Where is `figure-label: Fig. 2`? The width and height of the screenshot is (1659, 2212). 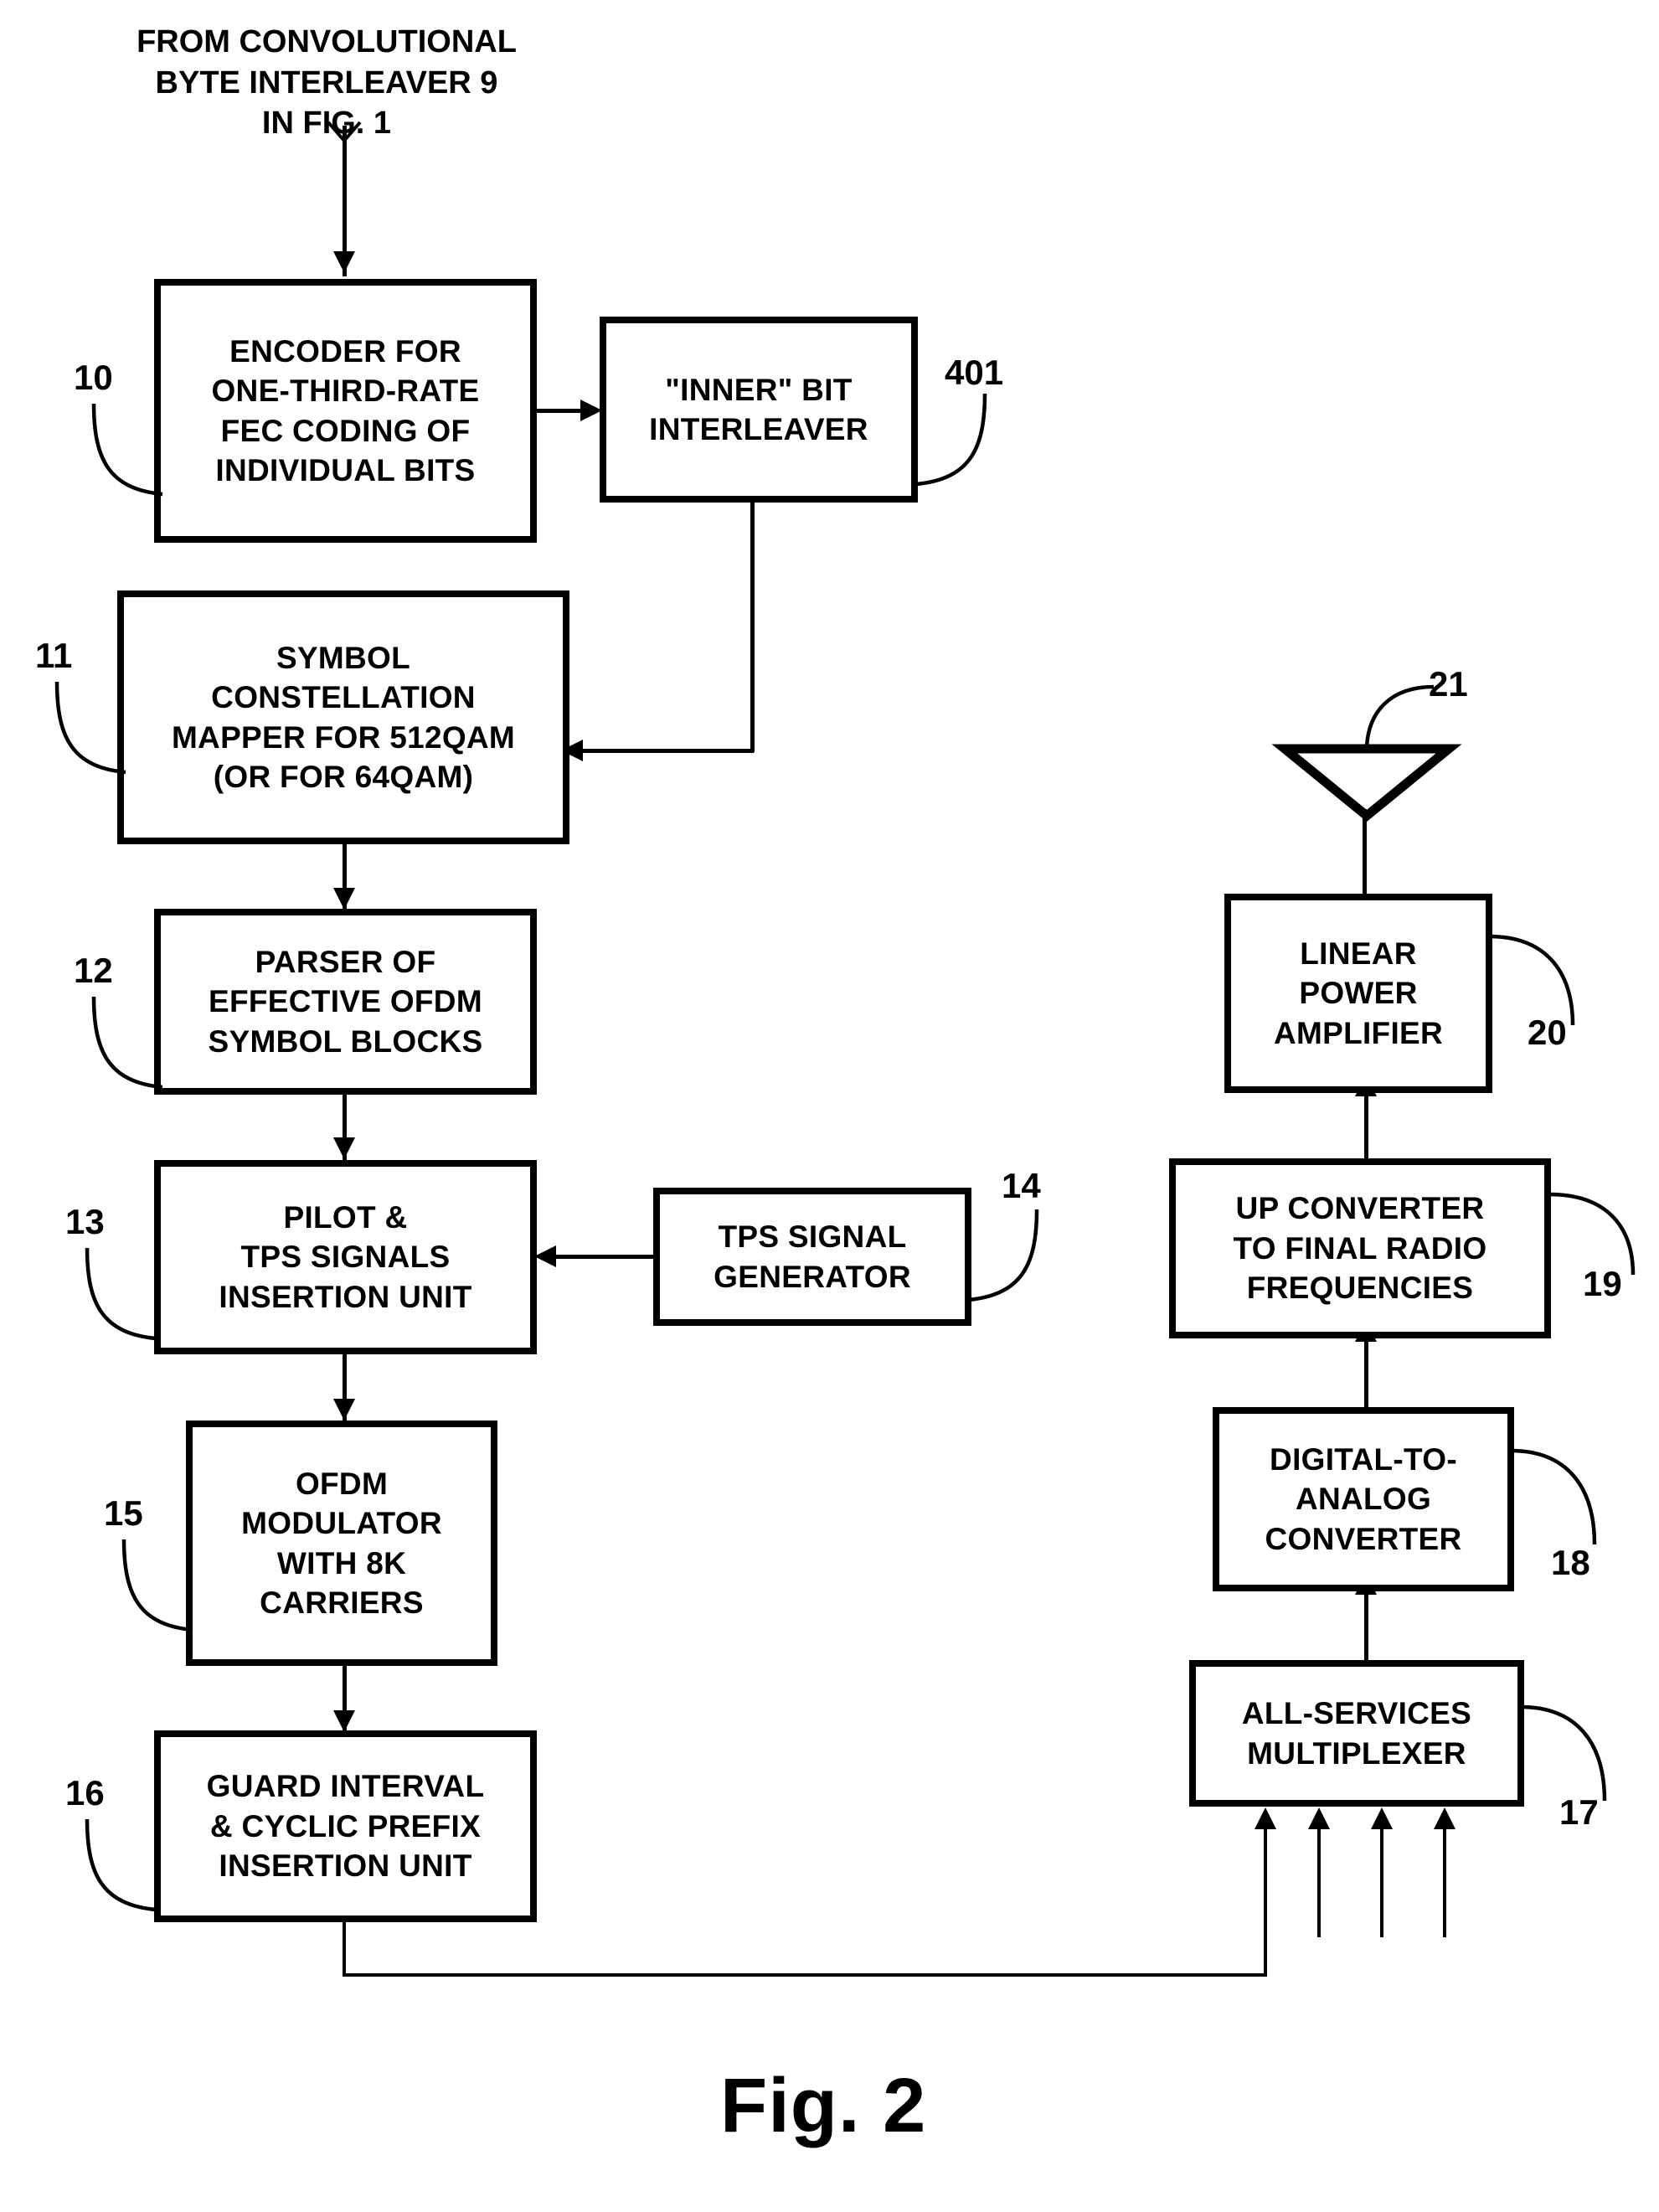 figure-label: Fig. 2 is located at coordinates (823, 2105).